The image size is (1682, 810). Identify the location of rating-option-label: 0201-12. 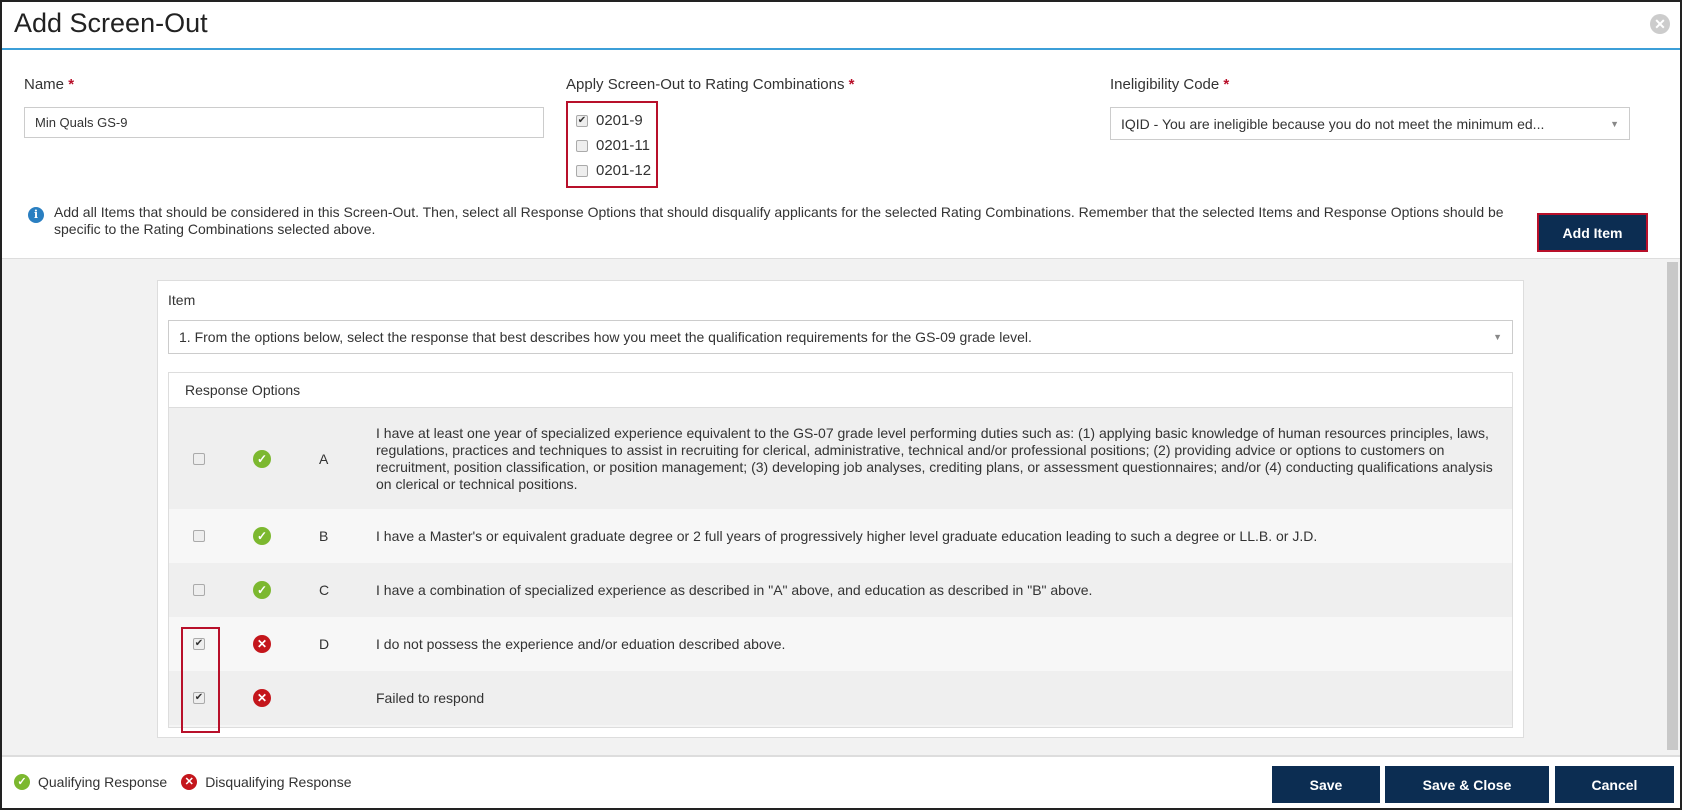
(624, 170).